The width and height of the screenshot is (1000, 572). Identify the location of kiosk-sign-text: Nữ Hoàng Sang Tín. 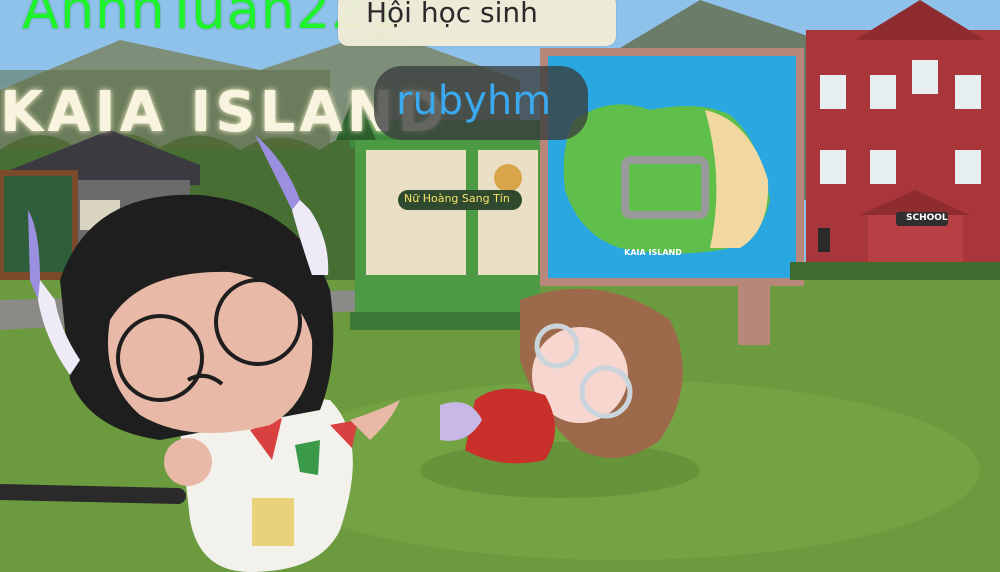
(457, 198).